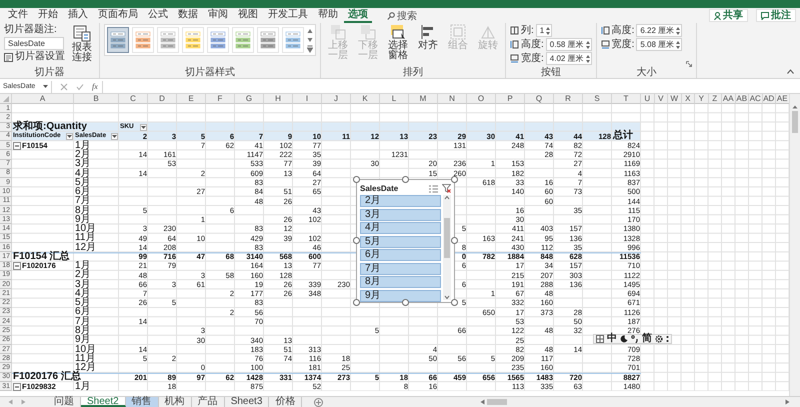  I want to click on column-header: U, so click(647, 99).